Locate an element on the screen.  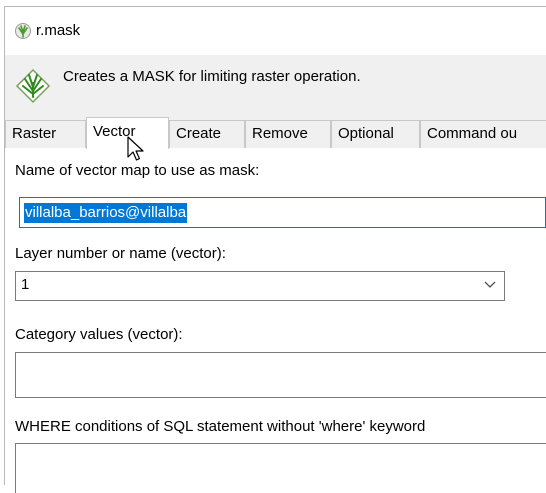
grass-app-icon is located at coordinates (23, 31).